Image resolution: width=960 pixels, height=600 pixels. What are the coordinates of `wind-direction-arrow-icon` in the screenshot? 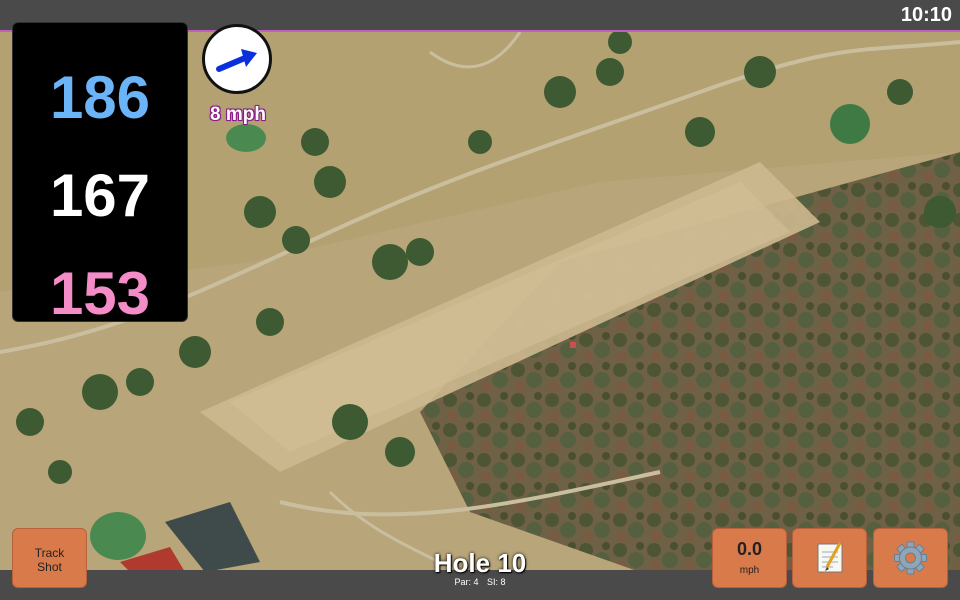 It's located at (236, 60).